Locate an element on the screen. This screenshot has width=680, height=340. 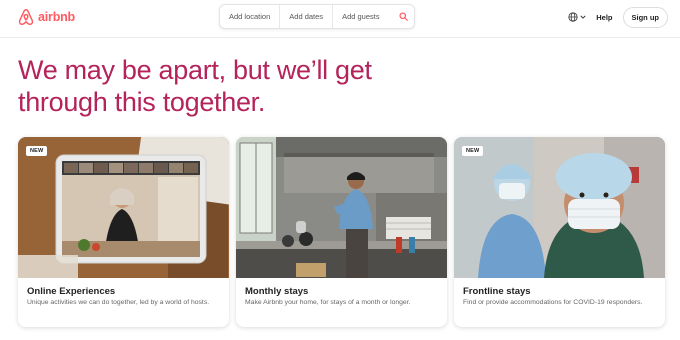
top-navigation-bar: airbnb Add location Add dates Add guests is located at coordinates (340, 19).